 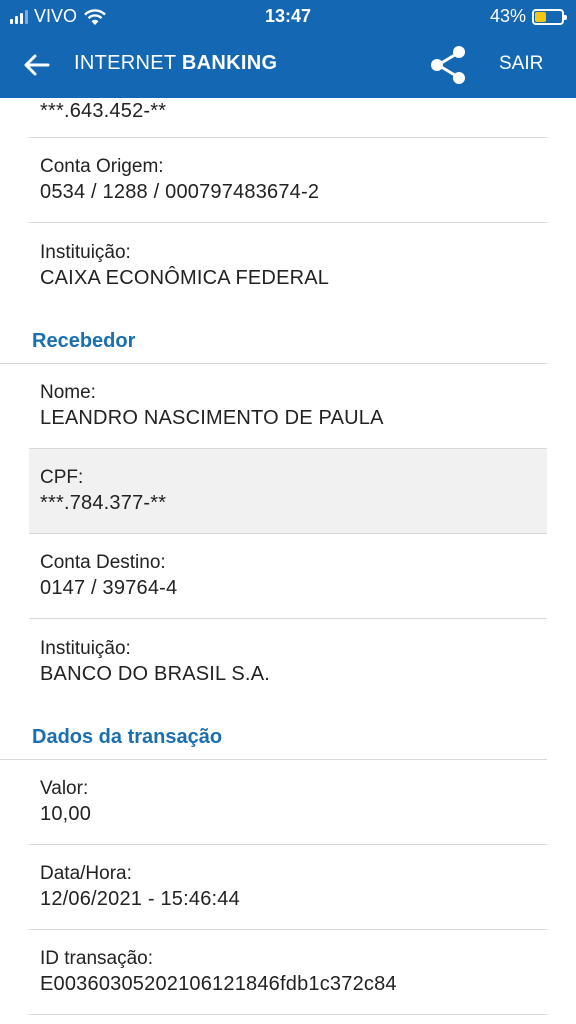 What do you see at coordinates (155, 673) in the screenshot?
I see `receiver-institution-value: BANCO DO BRASIL S.A.` at bounding box center [155, 673].